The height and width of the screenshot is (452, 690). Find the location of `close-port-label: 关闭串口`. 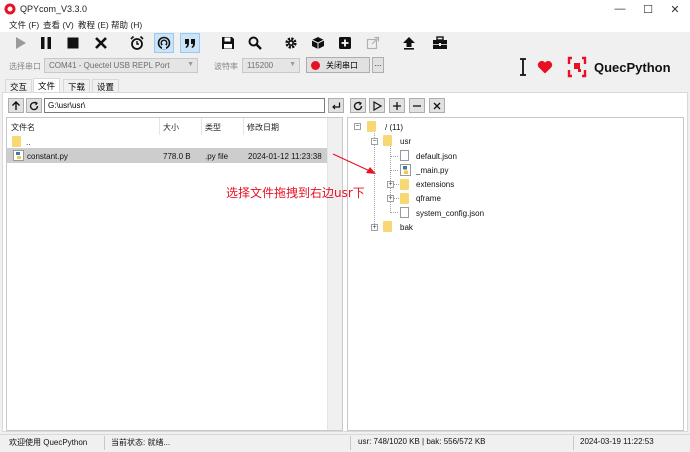

close-port-label: 关闭串口 is located at coordinates (342, 65).